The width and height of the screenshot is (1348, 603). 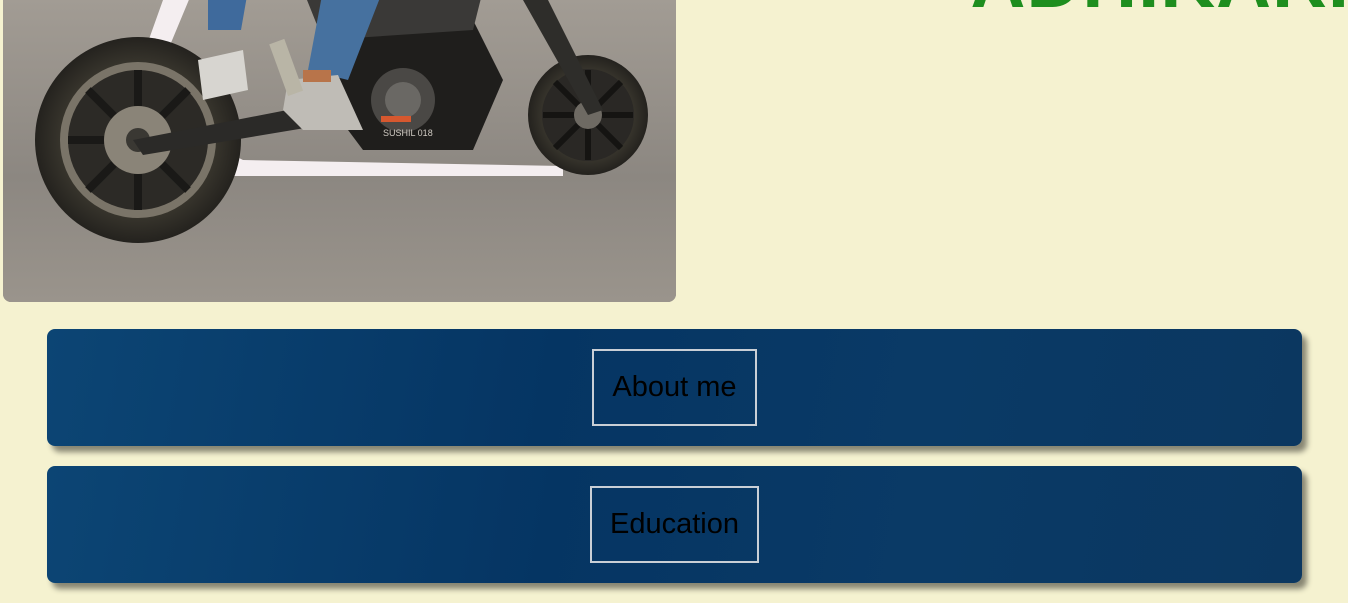 What do you see at coordinates (408, 133) in the screenshot?
I see `photo-watermark: SUSHIL 018` at bounding box center [408, 133].